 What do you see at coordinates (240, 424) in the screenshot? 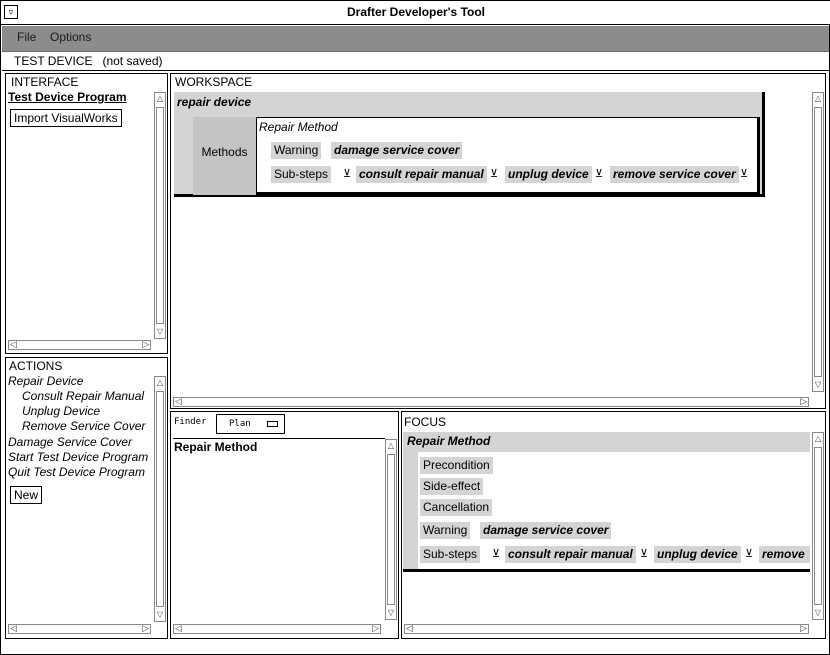
I see `finder-select-value: Plan` at bounding box center [240, 424].